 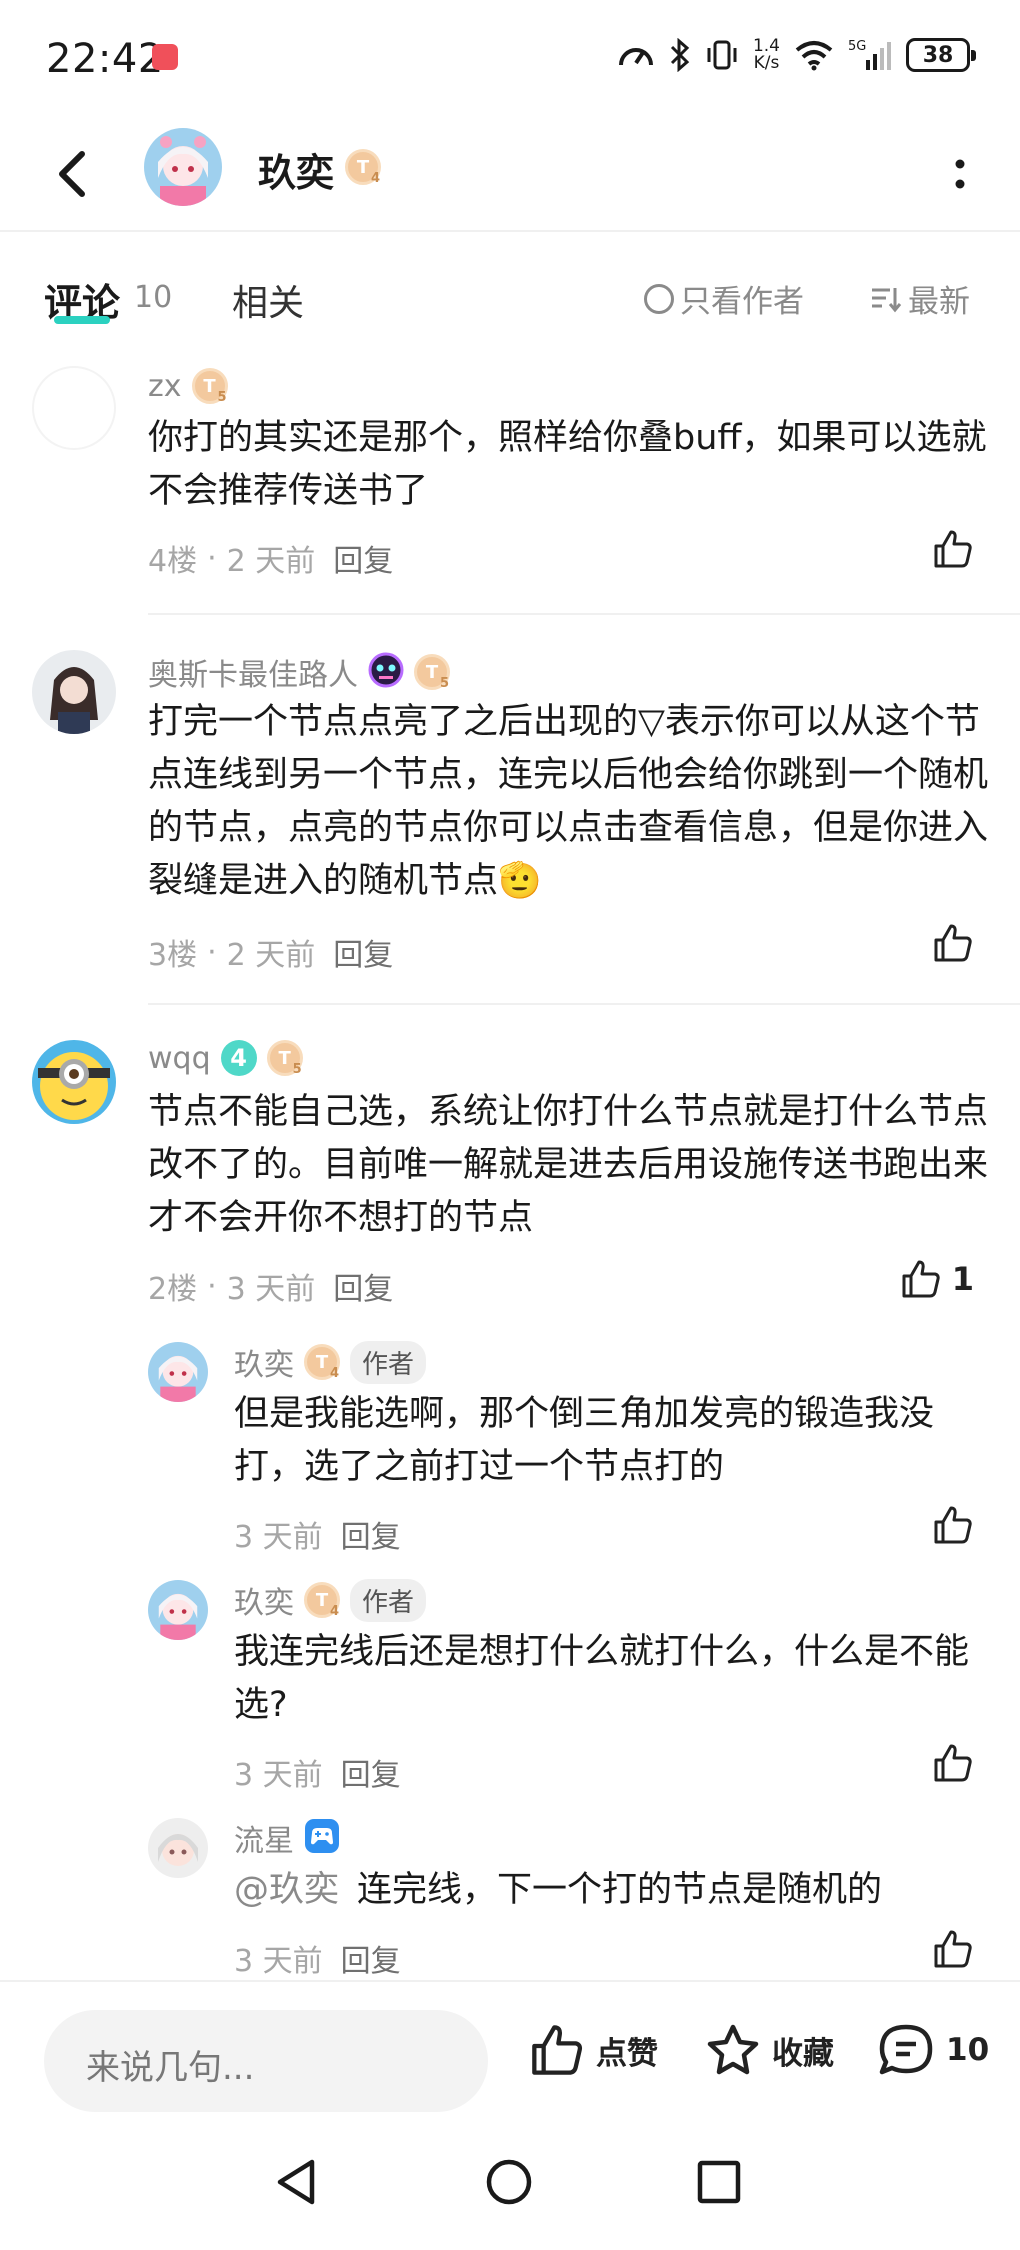 What do you see at coordinates (962, 1279) in the screenshot?
I see `like-count: 1` at bounding box center [962, 1279].